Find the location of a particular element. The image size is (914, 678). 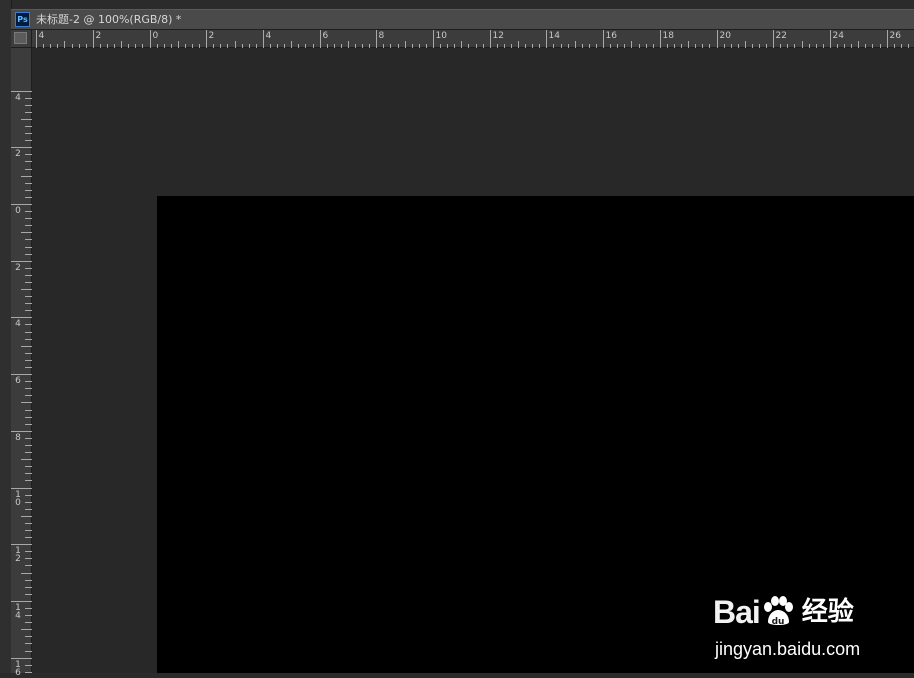

horizontal-ruler-label: 12 is located at coordinates (498, 36).